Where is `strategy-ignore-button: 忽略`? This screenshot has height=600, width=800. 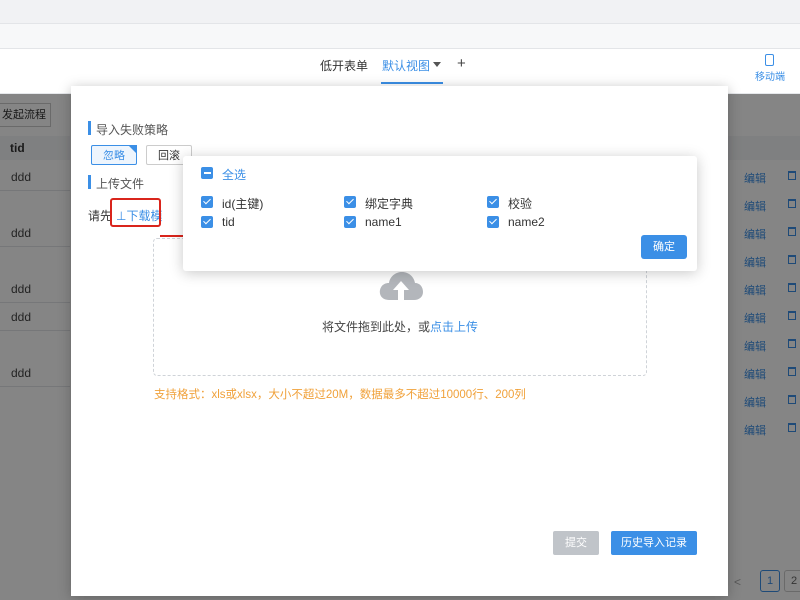
strategy-ignore-button: 忽略 is located at coordinates (114, 155).